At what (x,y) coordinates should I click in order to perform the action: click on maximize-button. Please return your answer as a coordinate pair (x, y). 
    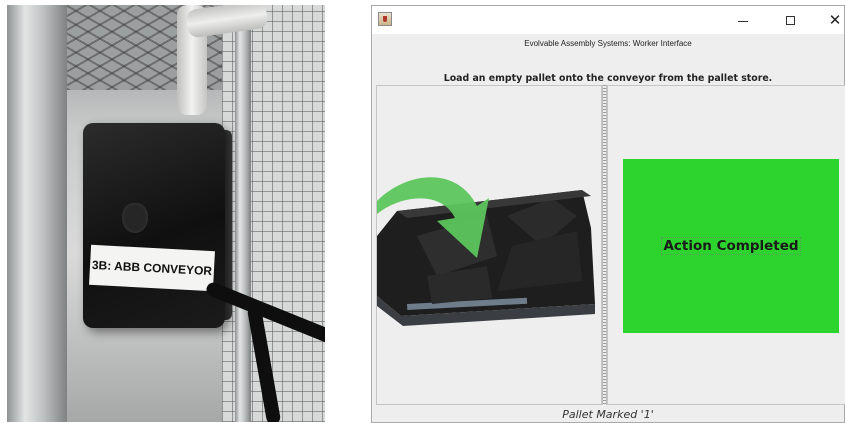
    Looking at the image, I should click on (790, 20).